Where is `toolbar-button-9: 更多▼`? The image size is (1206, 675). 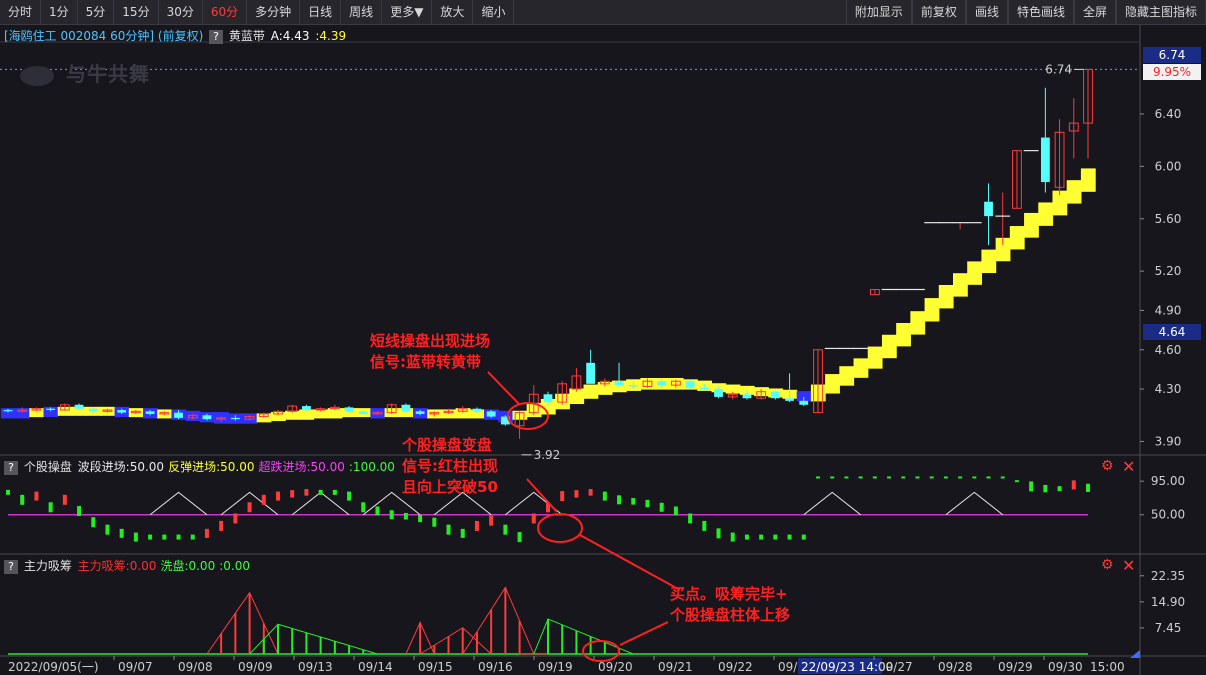
toolbar-button-9: 更多▼ is located at coordinates (407, 12).